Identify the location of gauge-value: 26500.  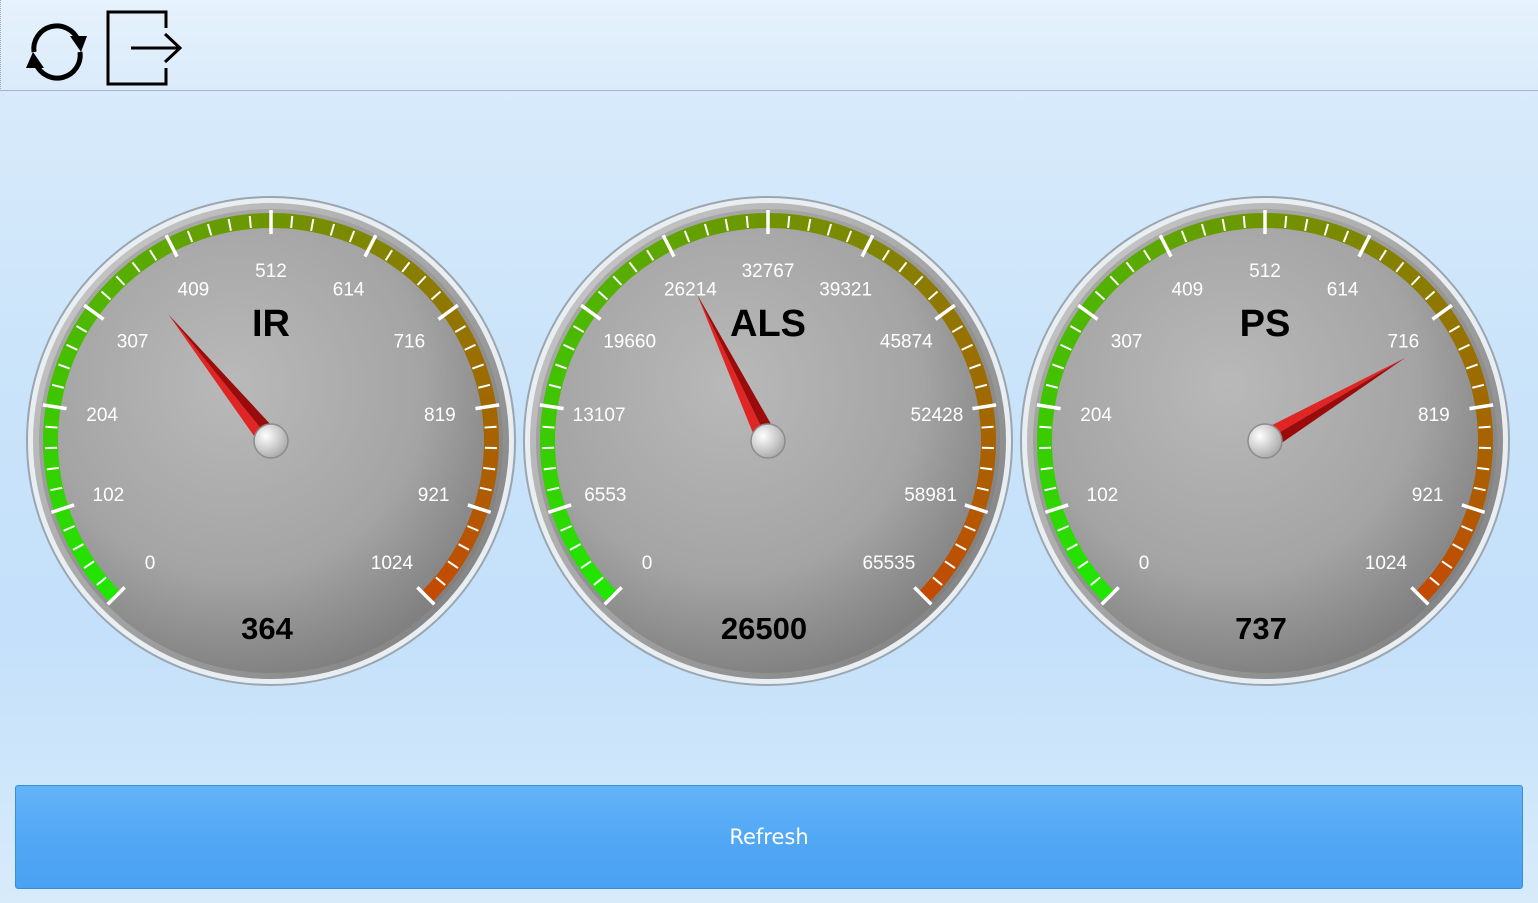
(764, 628).